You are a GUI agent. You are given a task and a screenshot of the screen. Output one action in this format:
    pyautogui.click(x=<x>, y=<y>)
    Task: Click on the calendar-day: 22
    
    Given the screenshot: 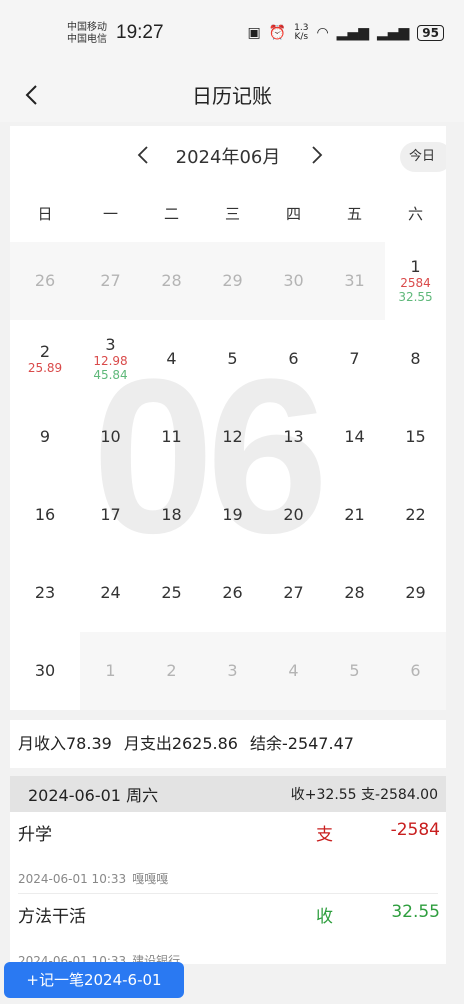 What is the action you would take?
    pyautogui.click(x=415, y=515)
    